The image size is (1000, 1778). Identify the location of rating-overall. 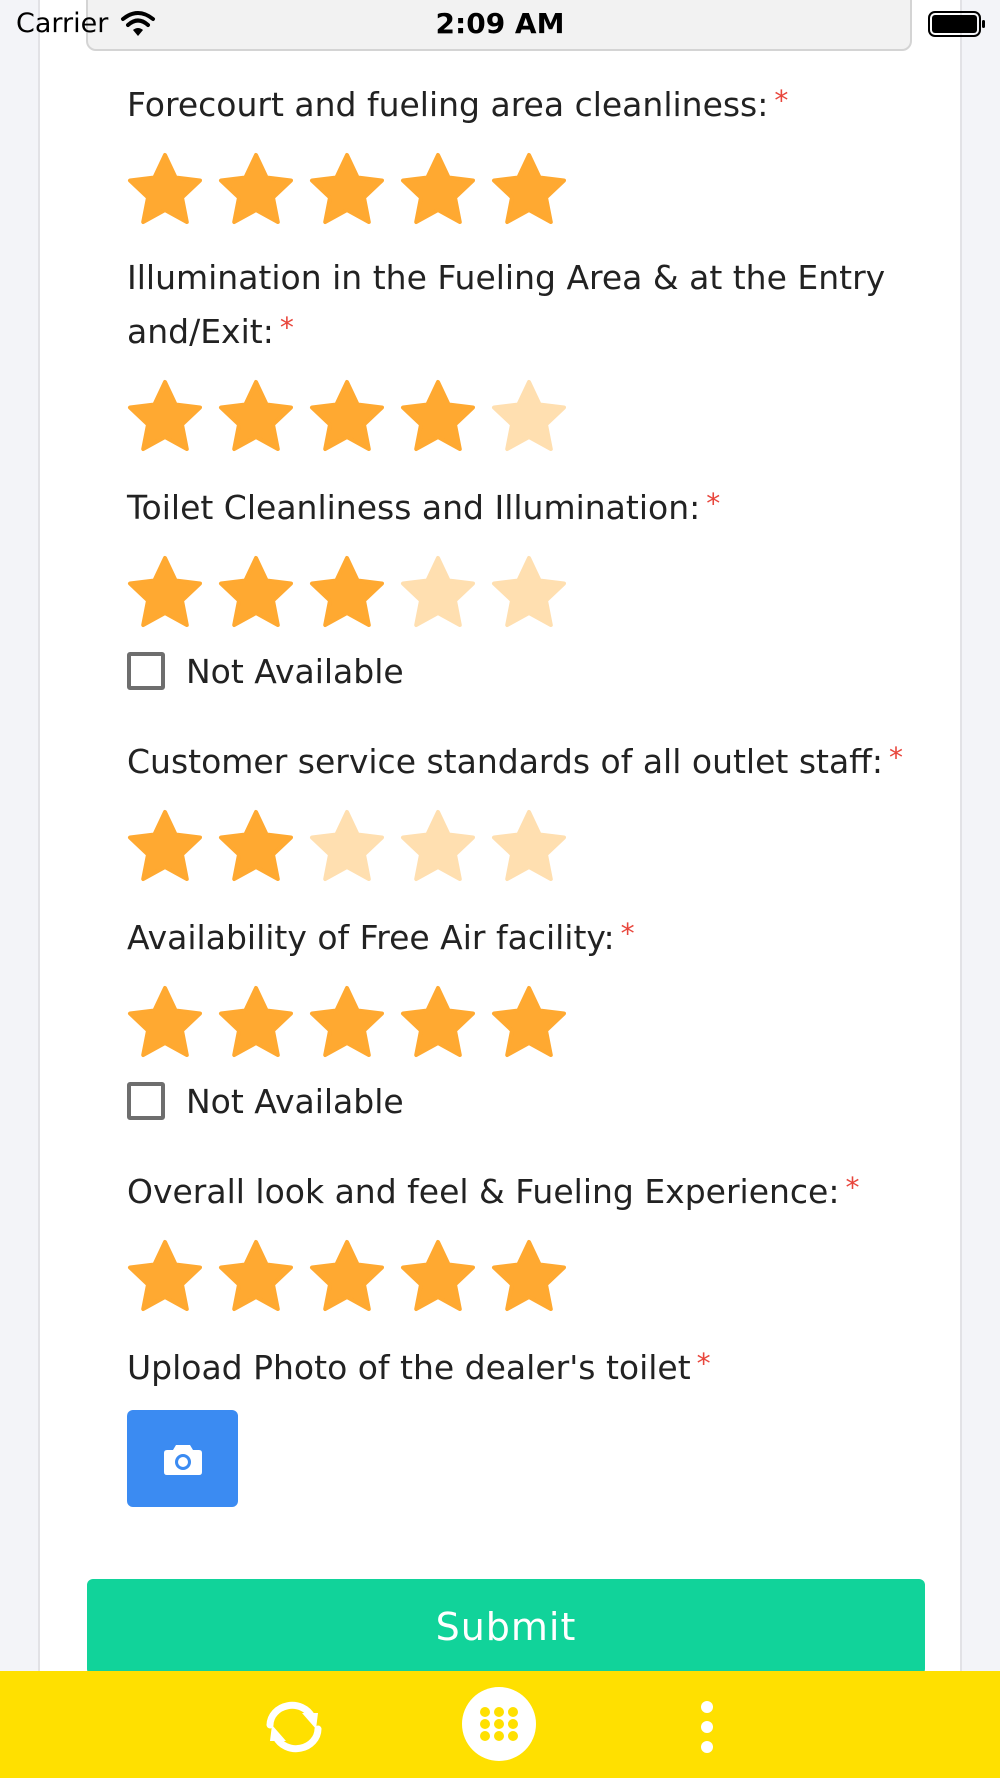
(352, 1277).